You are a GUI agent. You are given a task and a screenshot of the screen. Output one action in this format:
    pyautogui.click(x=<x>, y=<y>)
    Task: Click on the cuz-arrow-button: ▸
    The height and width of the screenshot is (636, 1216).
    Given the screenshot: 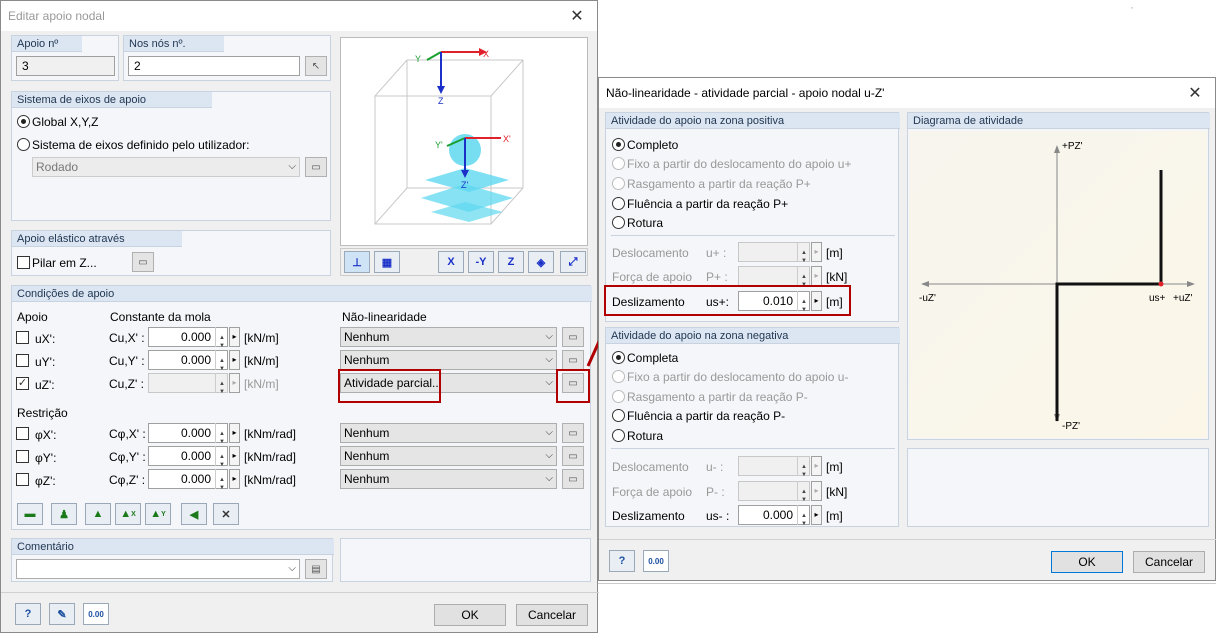 What is the action you would take?
    pyautogui.click(x=234, y=383)
    